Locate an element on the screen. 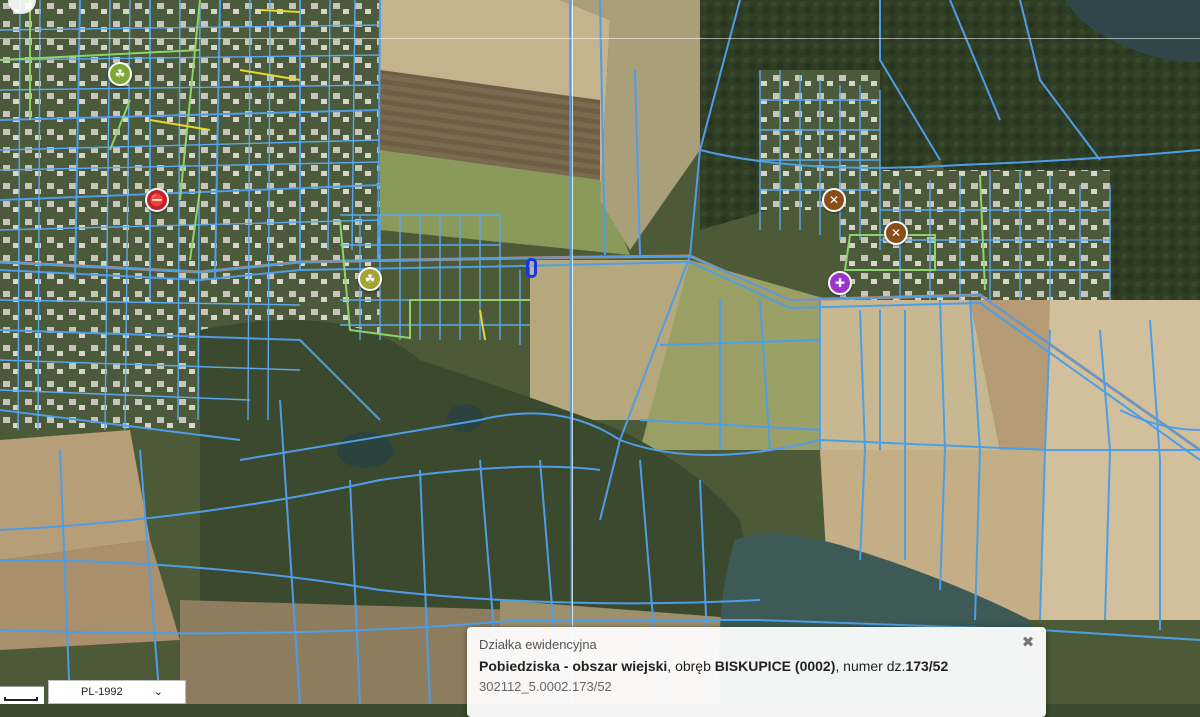 Image resolution: width=1200 pixels, height=717 pixels. scale-bar-graphic is located at coordinates (21, 699).